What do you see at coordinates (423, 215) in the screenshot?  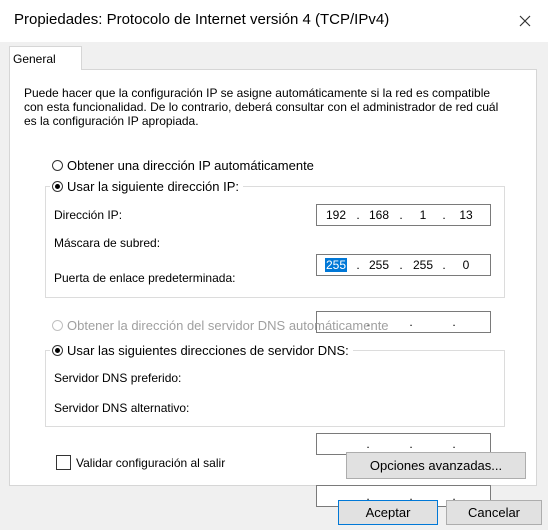 I see `octet: 1` at bounding box center [423, 215].